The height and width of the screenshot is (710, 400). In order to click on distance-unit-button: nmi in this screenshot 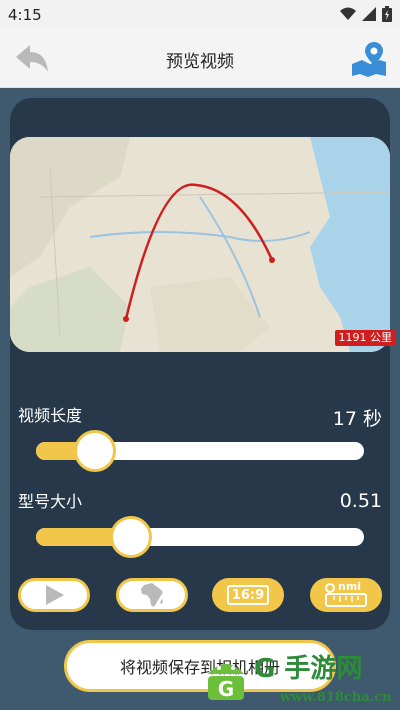, I will do `click(346, 595)`.